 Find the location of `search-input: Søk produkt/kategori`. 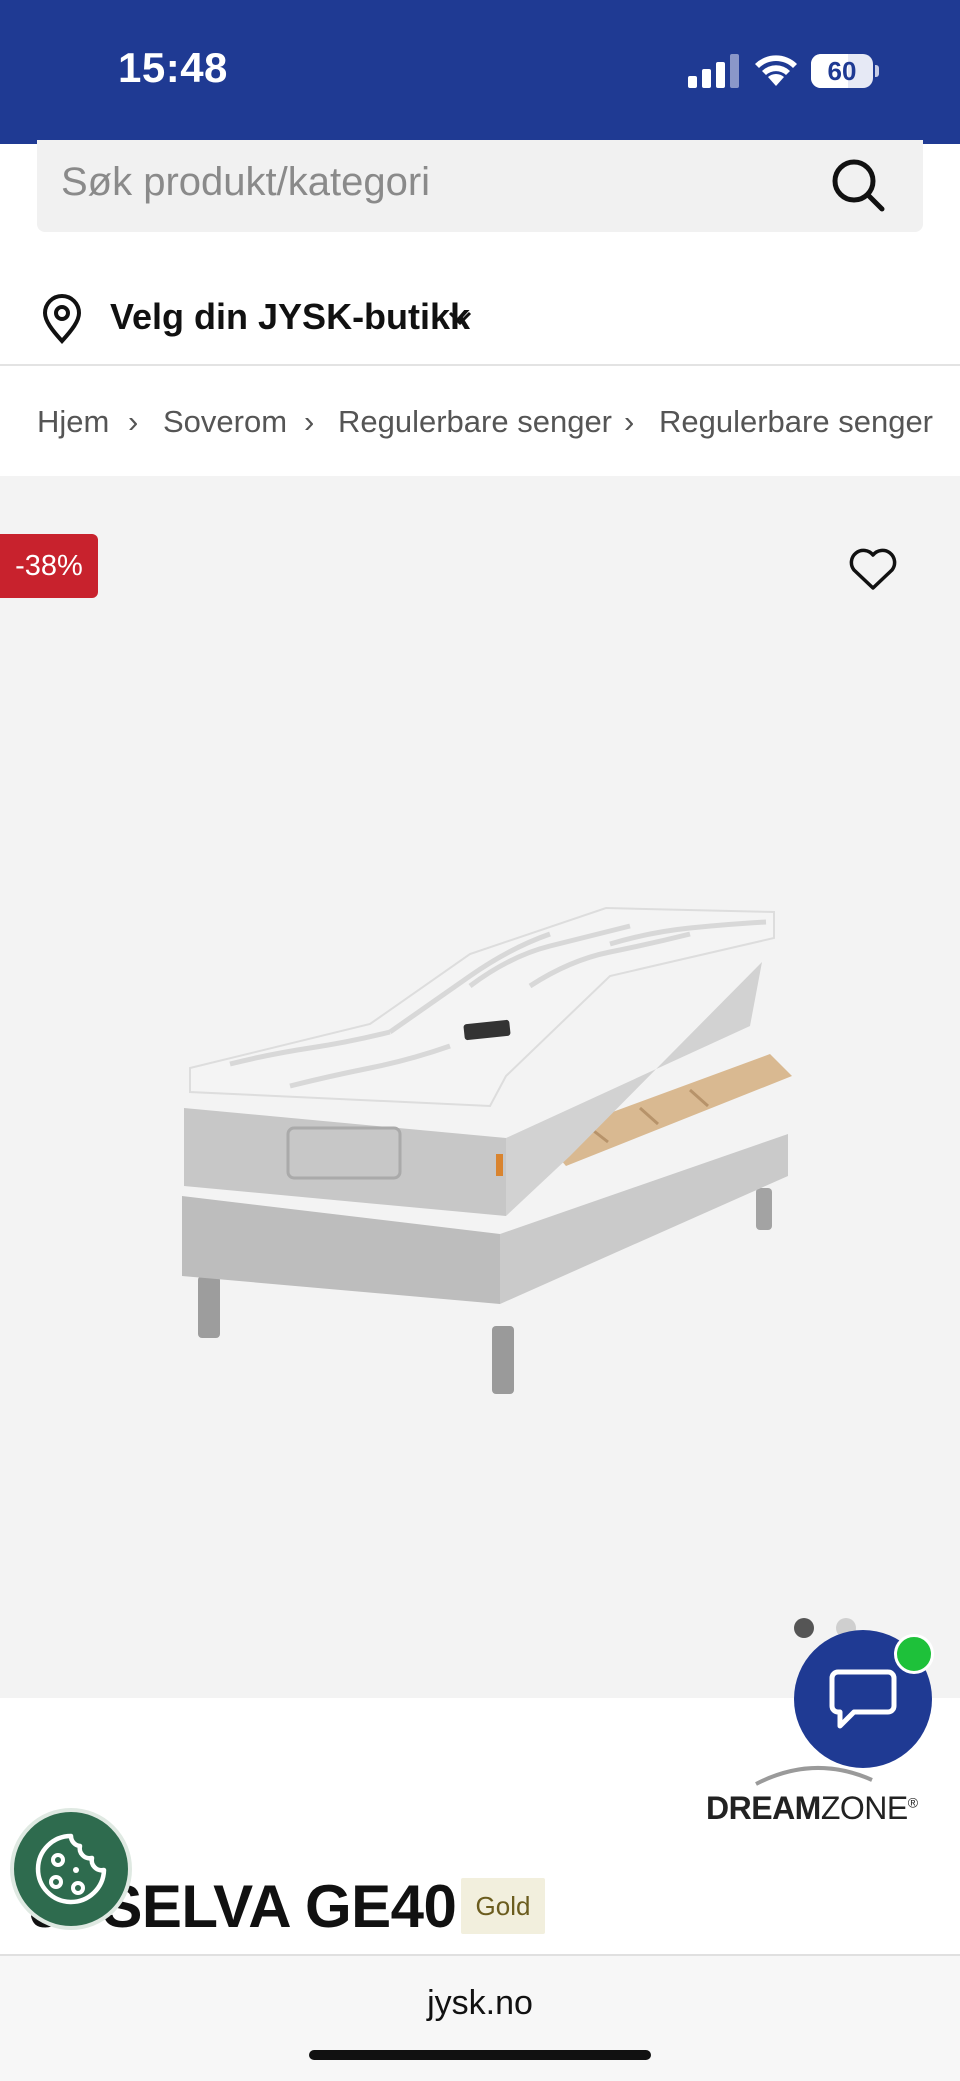

search-input: Søk produkt/kategori is located at coordinates (245, 182).